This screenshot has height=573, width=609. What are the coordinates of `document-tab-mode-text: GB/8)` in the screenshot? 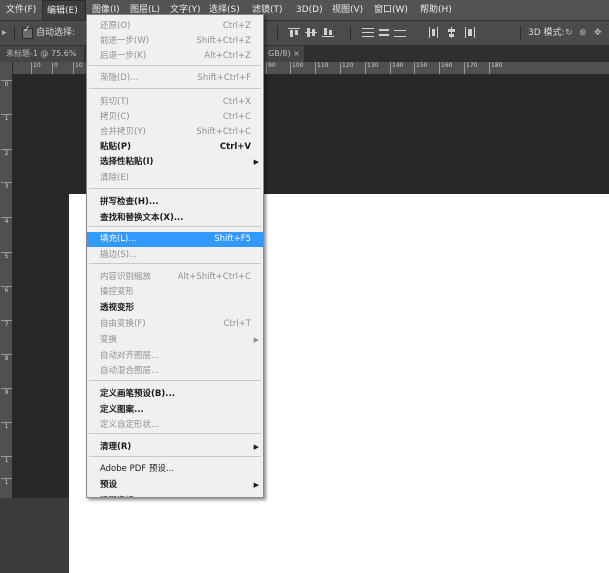 It's located at (279, 53).